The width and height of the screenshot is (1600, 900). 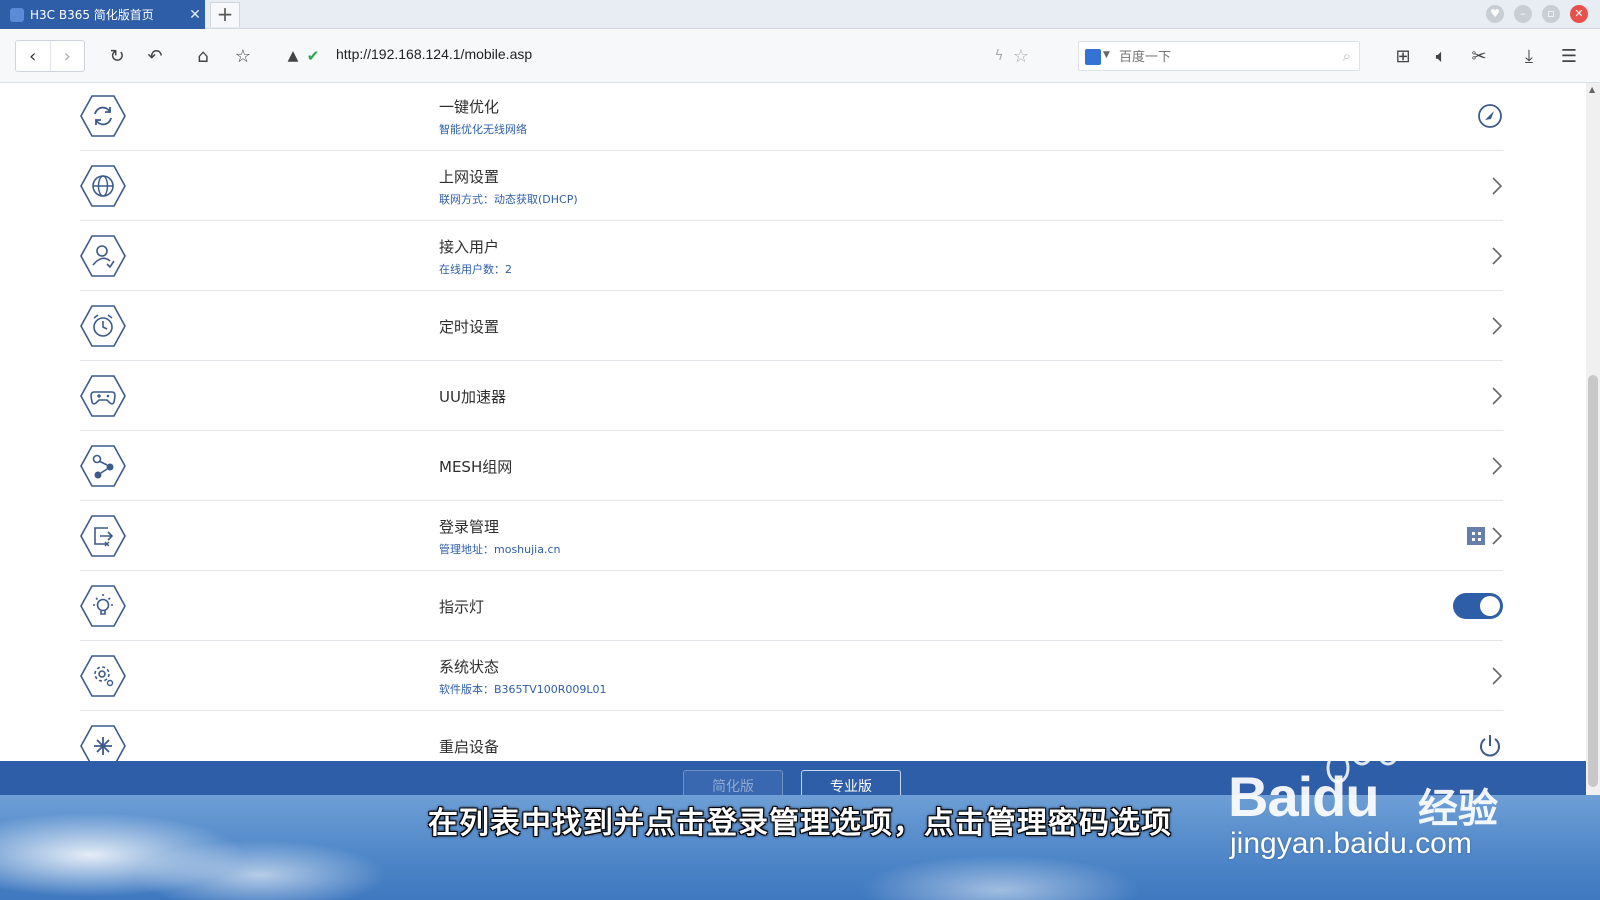 What do you see at coordinates (225, 14) in the screenshot?
I see `new-tab-button: +` at bounding box center [225, 14].